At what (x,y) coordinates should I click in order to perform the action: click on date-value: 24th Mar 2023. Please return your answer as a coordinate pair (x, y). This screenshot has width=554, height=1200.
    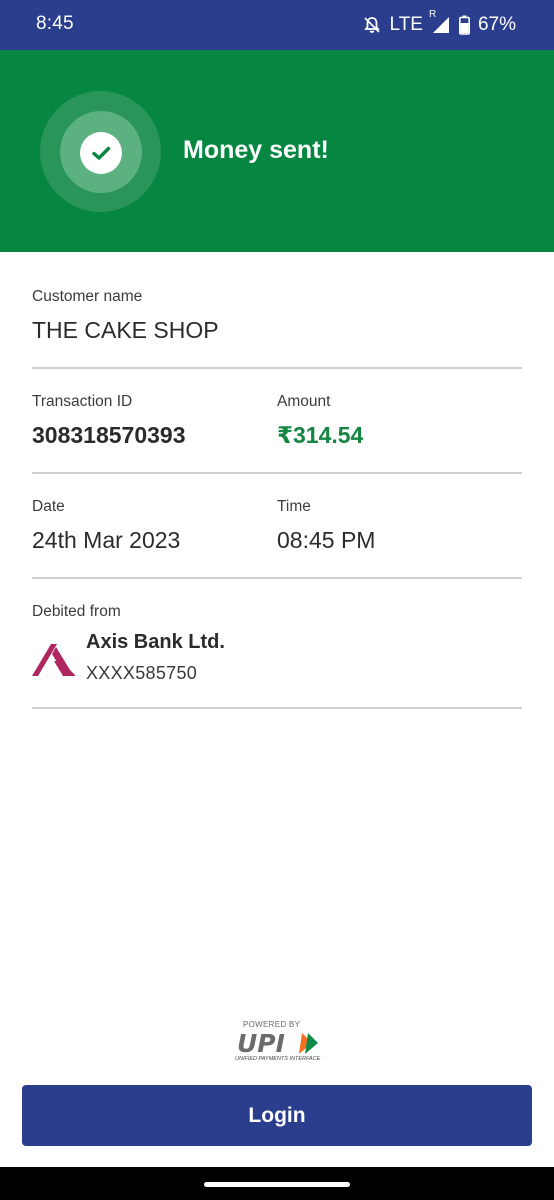
    Looking at the image, I should click on (106, 540).